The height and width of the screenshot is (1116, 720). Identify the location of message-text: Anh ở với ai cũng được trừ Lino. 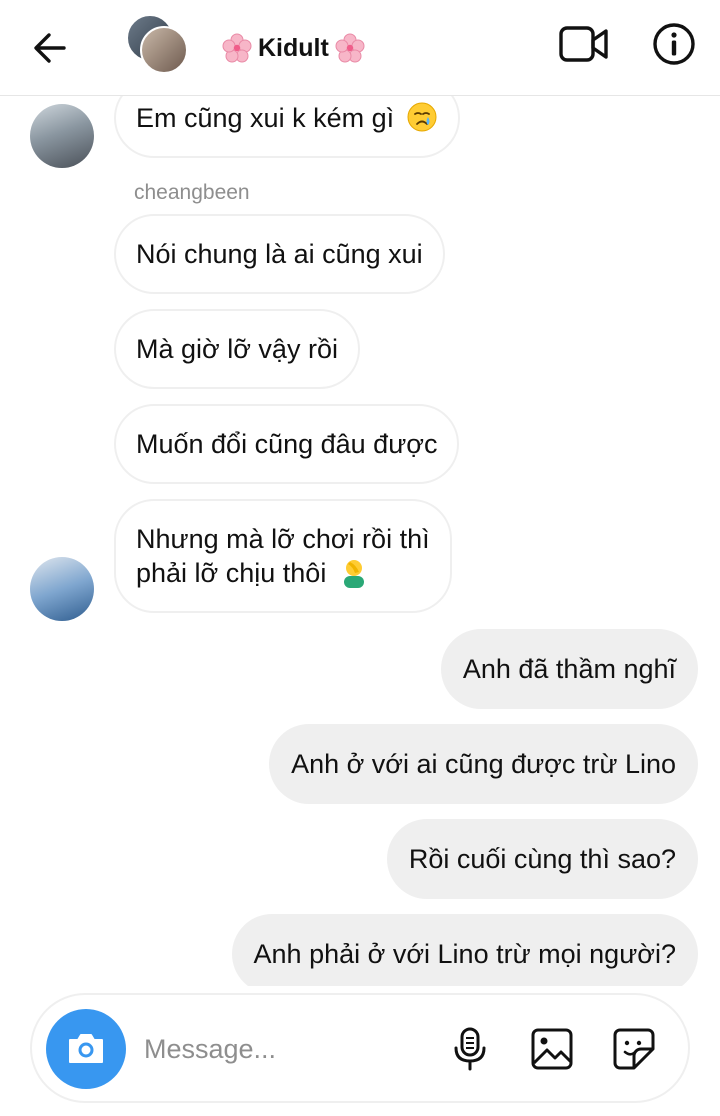
(483, 764).